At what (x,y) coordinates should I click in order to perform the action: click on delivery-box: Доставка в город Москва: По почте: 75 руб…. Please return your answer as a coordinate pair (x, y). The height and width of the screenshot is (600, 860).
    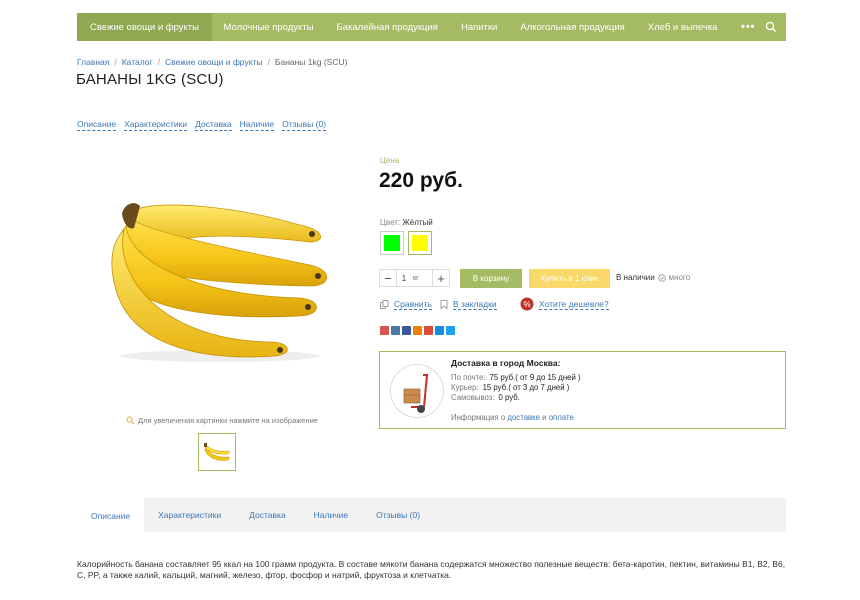
    Looking at the image, I should click on (582, 390).